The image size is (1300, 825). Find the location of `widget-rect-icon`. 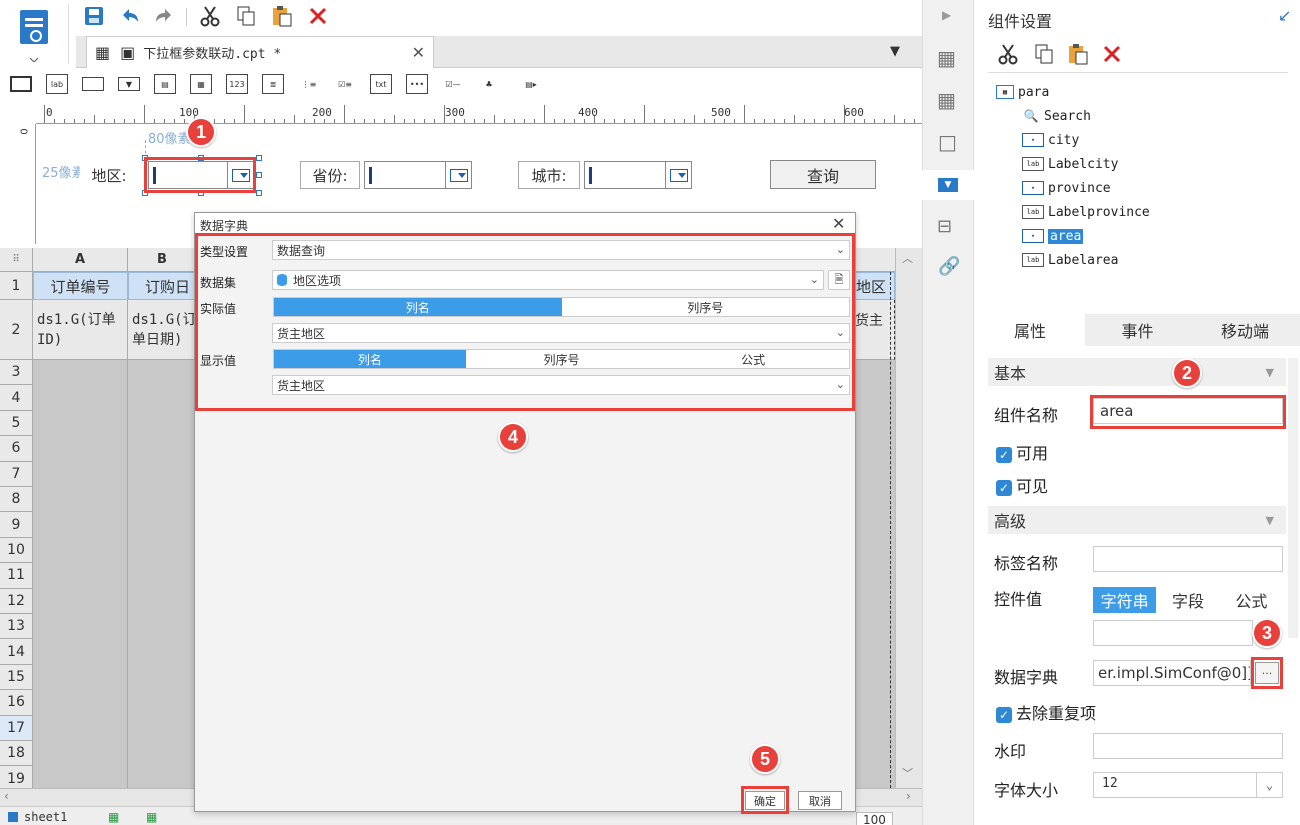

widget-rect-icon is located at coordinates (21, 84).